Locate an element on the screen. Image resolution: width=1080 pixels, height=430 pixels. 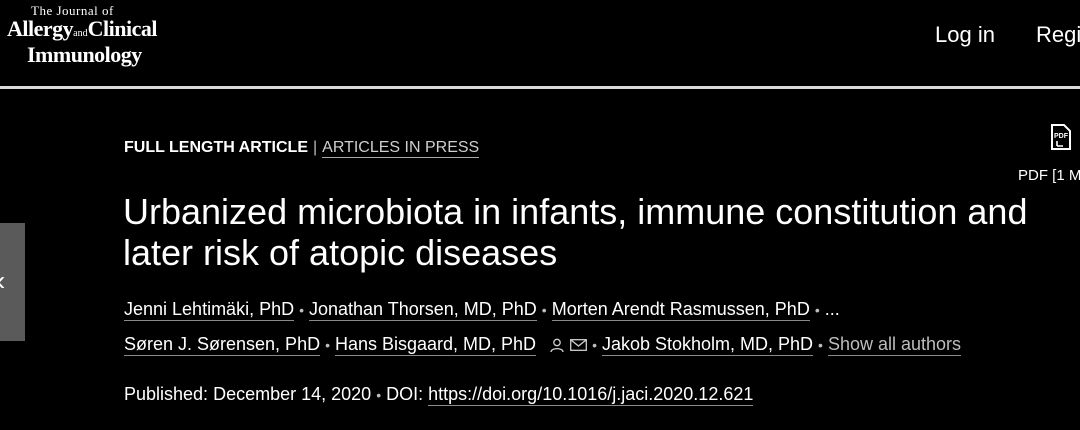
person-icon is located at coordinates (557, 345).